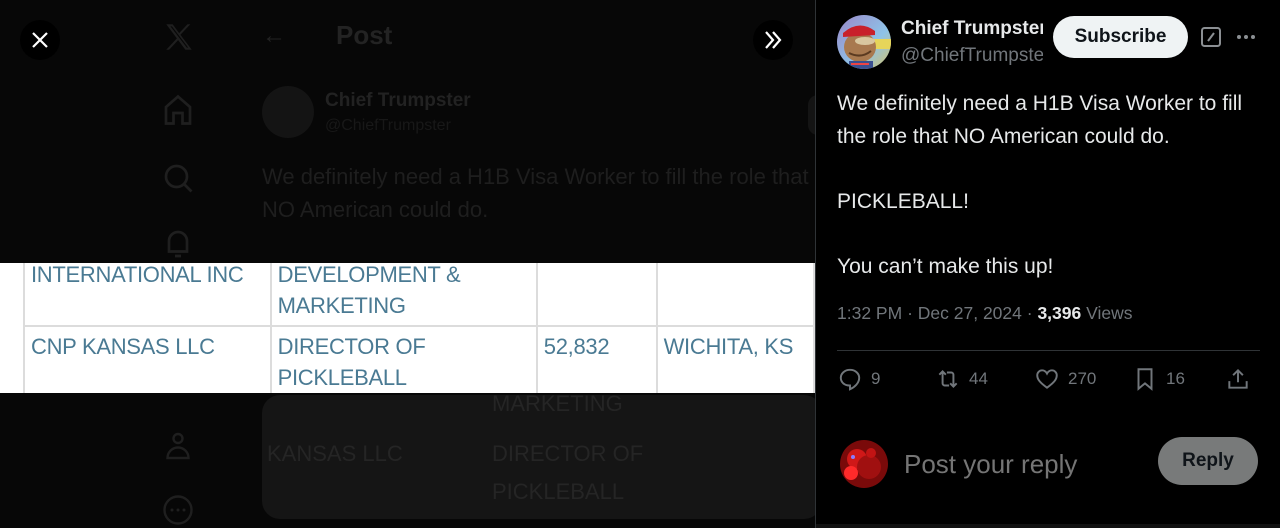 This screenshot has width=1280, height=528. I want to click on collapse-panel-button, so click(773, 40).